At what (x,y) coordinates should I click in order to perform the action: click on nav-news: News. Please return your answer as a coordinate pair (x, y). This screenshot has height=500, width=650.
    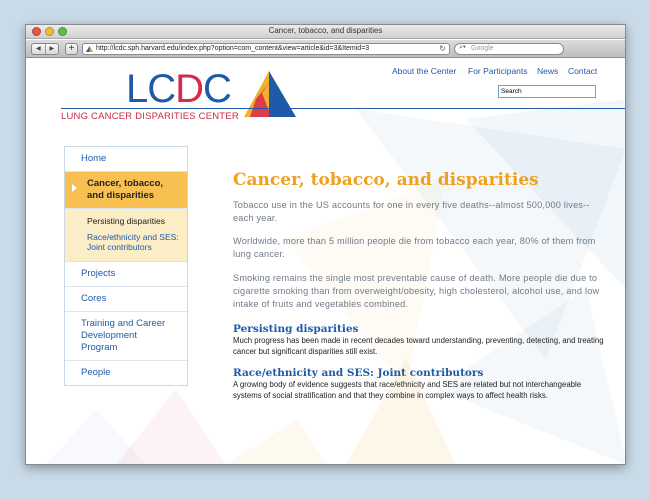
    Looking at the image, I should click on (547, 71).